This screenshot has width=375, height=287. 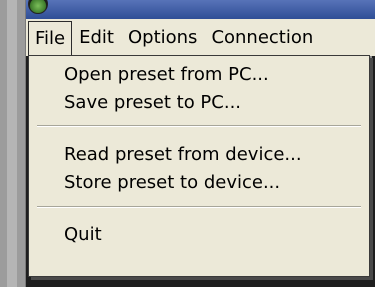 I want to click on window-border-inner, so click(x=12, y=143).